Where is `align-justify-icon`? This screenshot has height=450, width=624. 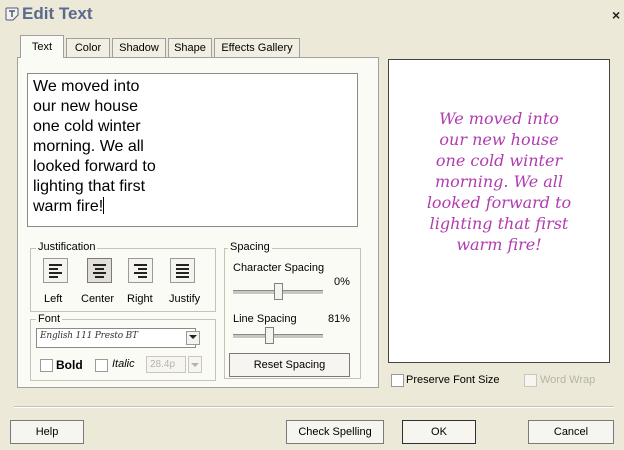 align-justify-icon is located at coordinates (182, 271).